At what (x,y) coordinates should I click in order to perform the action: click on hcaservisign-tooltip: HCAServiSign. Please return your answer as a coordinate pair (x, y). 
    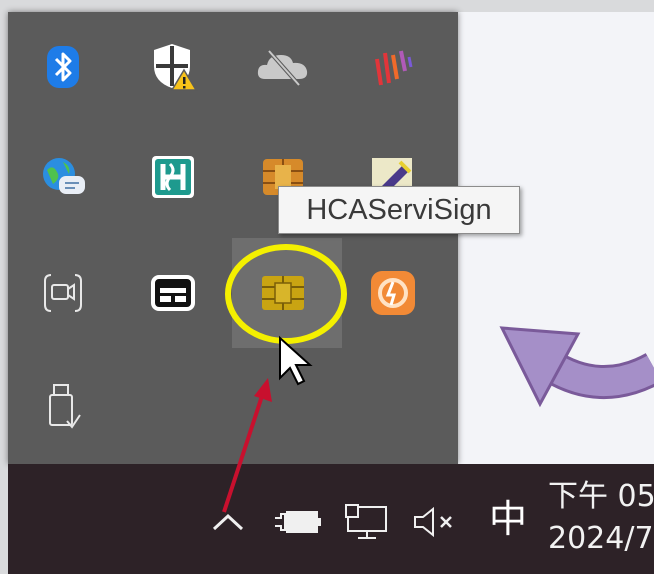
    Looking at the image, I should click on (399, 210).